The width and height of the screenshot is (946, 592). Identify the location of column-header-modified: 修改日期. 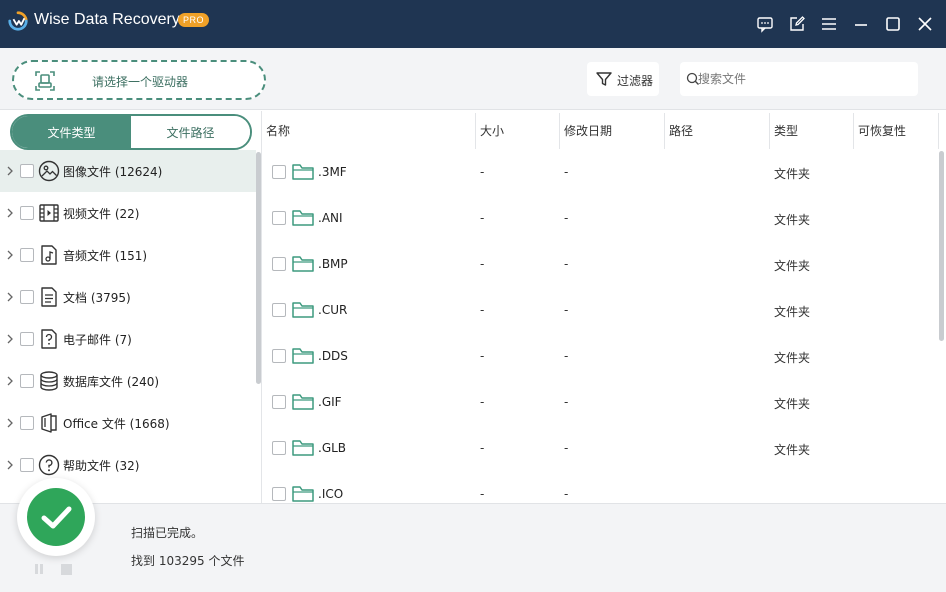
(586, 131).